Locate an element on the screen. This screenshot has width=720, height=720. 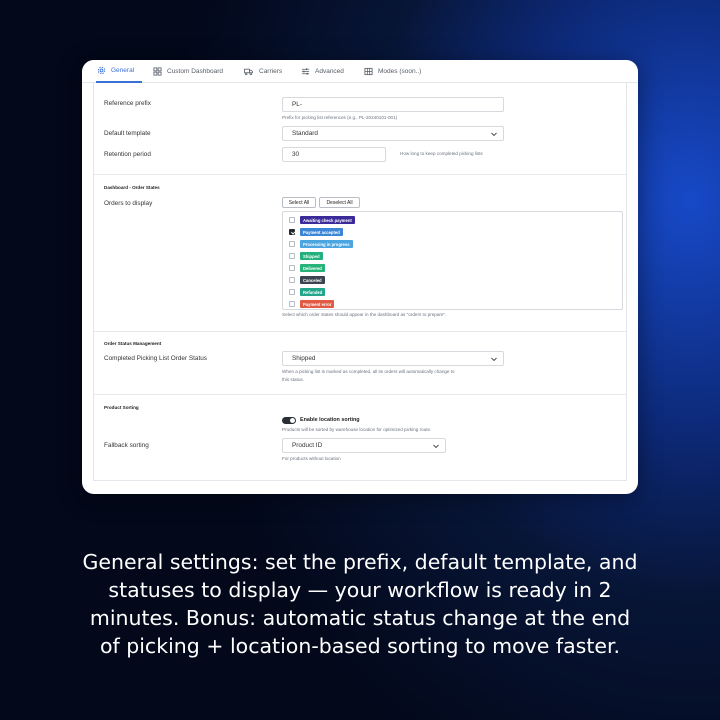
status-badge: Shipped is located at coordinates (311, 256).